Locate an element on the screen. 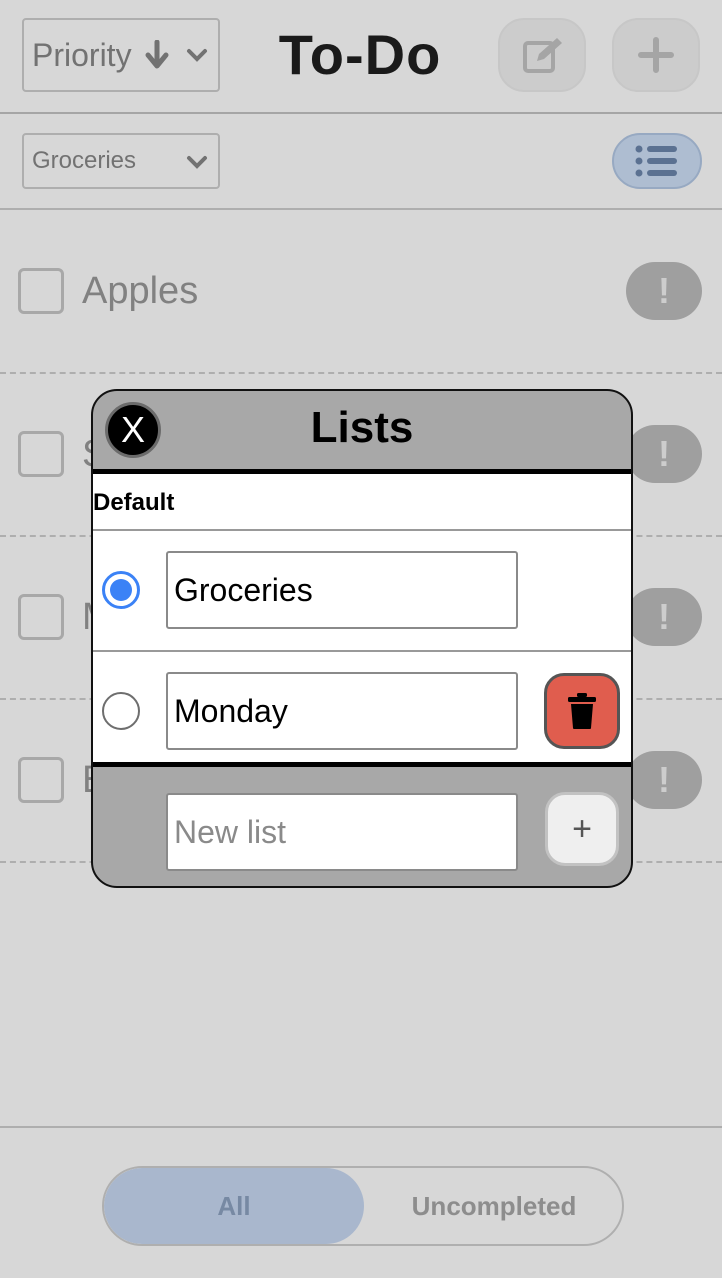 The width and height of the screenshot is (722, 1280). close-icon: X is located at coordinates (132, 429).